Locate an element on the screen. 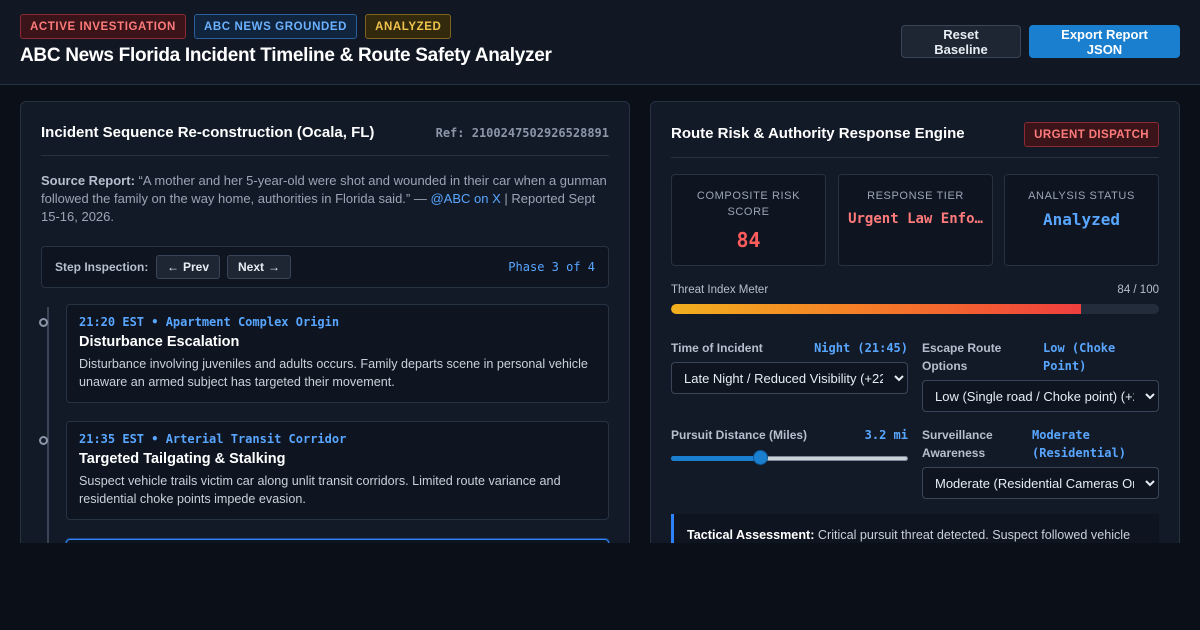 The height and width of the screenshot is (630, 1200). composite-risk-score-value: 84 is located at coordinates (748, 240).